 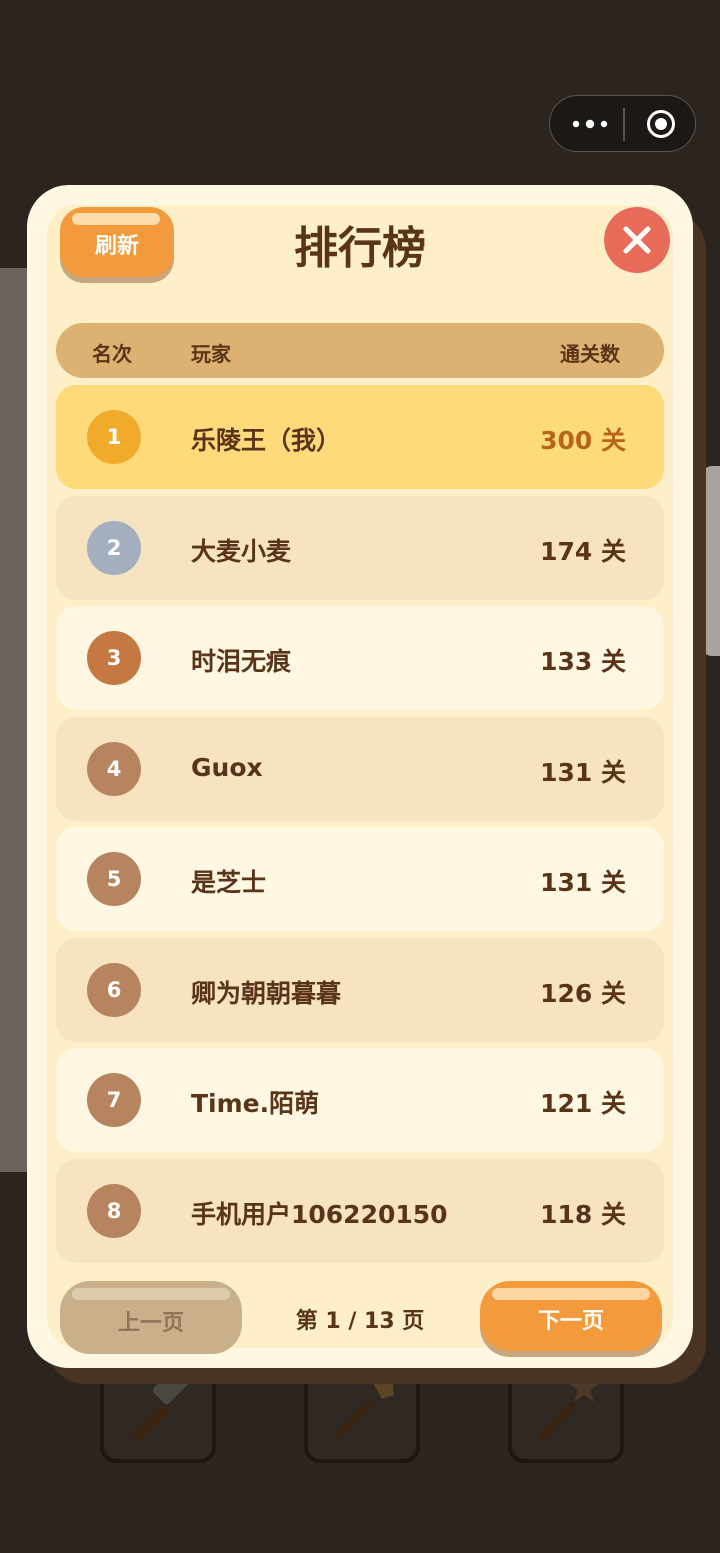 What do you see at coordinates (360, 1100) in the screenshot?
I see `table-row: 7 Time.陌萌 121 关` at bounding box center [360, 1100].